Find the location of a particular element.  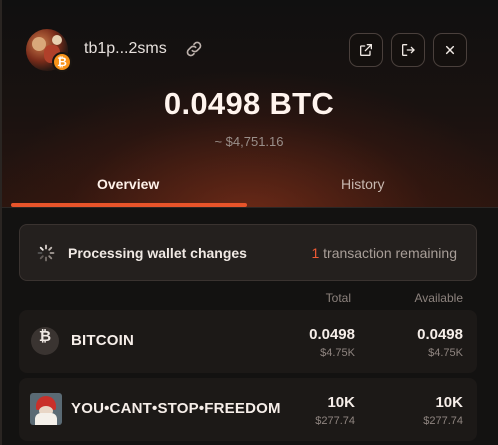

available-amount: 10K is located at coordinates (449, 402).